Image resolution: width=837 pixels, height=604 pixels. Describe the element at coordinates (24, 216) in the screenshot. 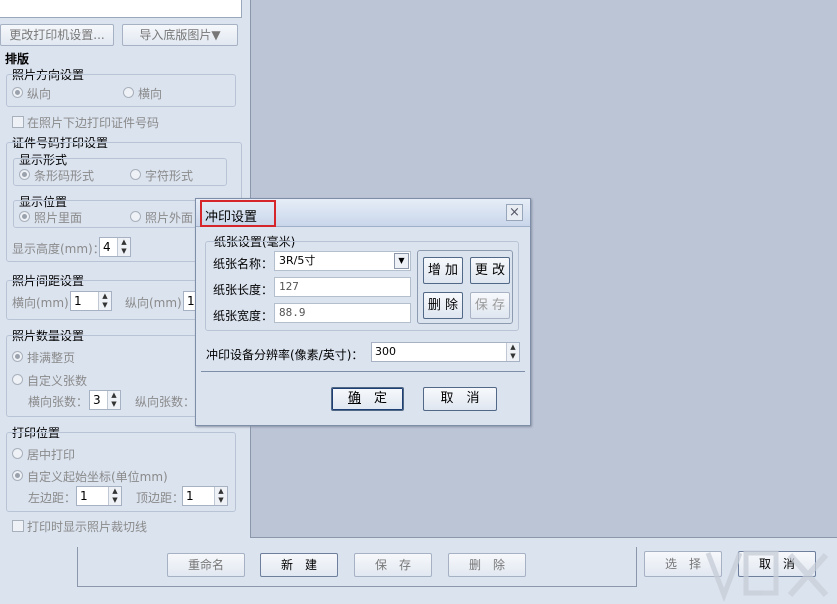

I see `inside-radio` at that location.